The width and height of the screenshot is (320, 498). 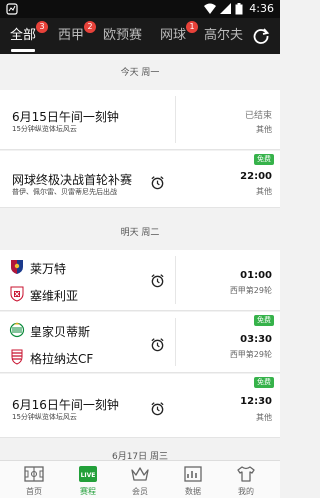 I want to click on live-icon: LIVE, so click(x=88, y=474).